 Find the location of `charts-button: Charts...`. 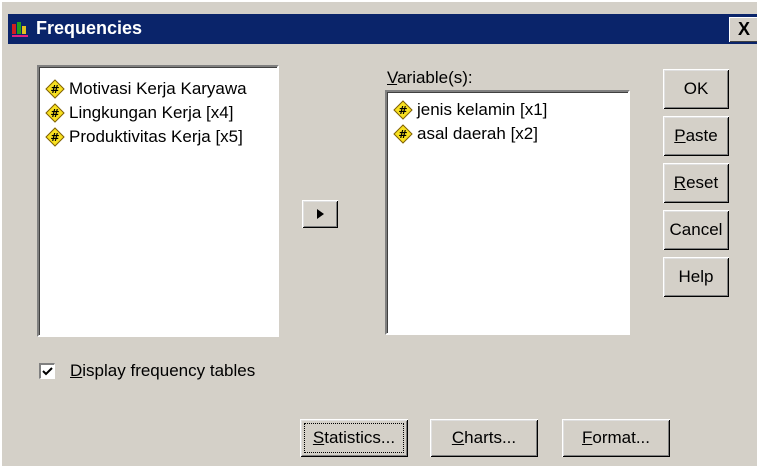

charts-button: Charts... is located at coordinates (484, 438).